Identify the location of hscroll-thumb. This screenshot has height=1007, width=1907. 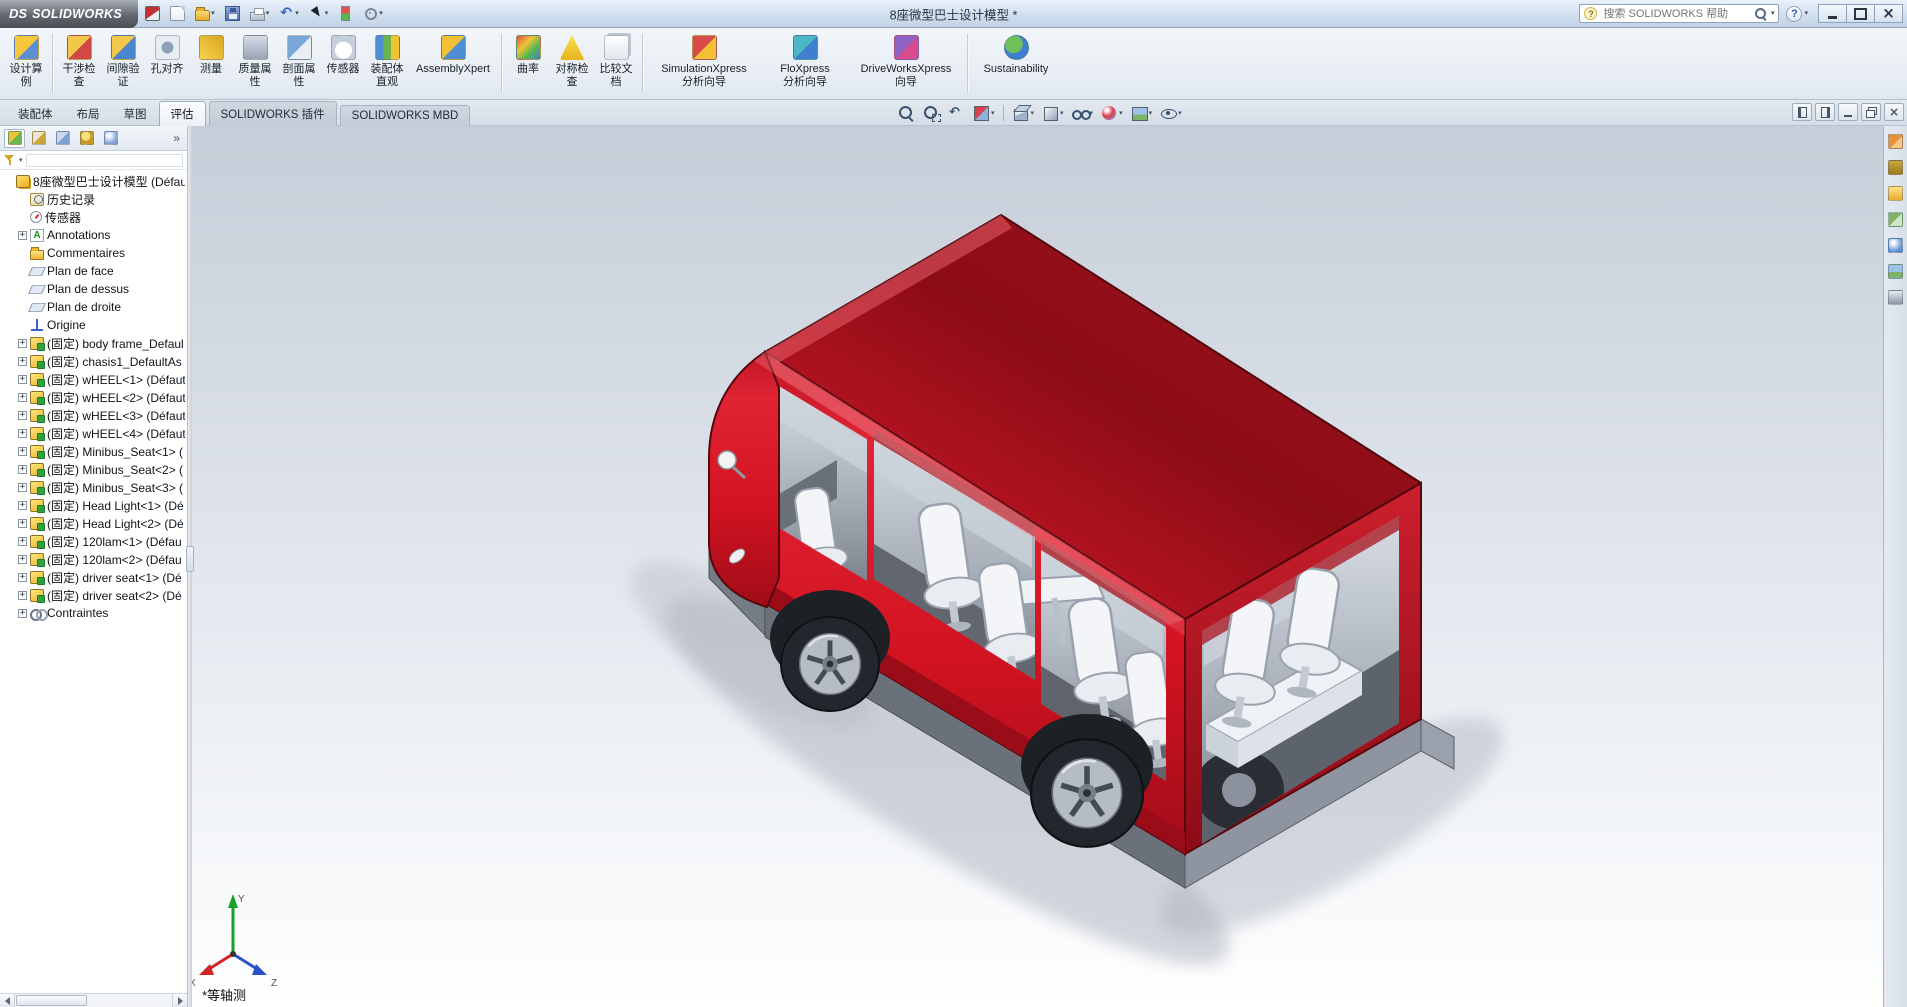
(51, 1000).